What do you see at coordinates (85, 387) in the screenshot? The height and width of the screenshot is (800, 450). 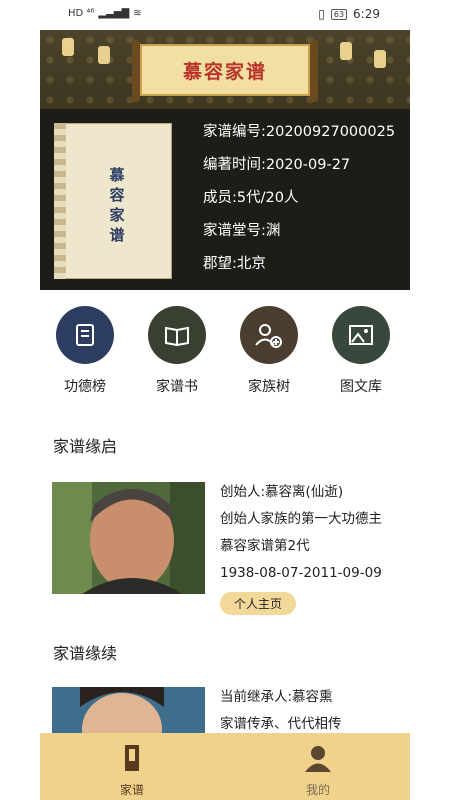 I see `merit-list-label: 功德榜` at bounding box center [85, 387].